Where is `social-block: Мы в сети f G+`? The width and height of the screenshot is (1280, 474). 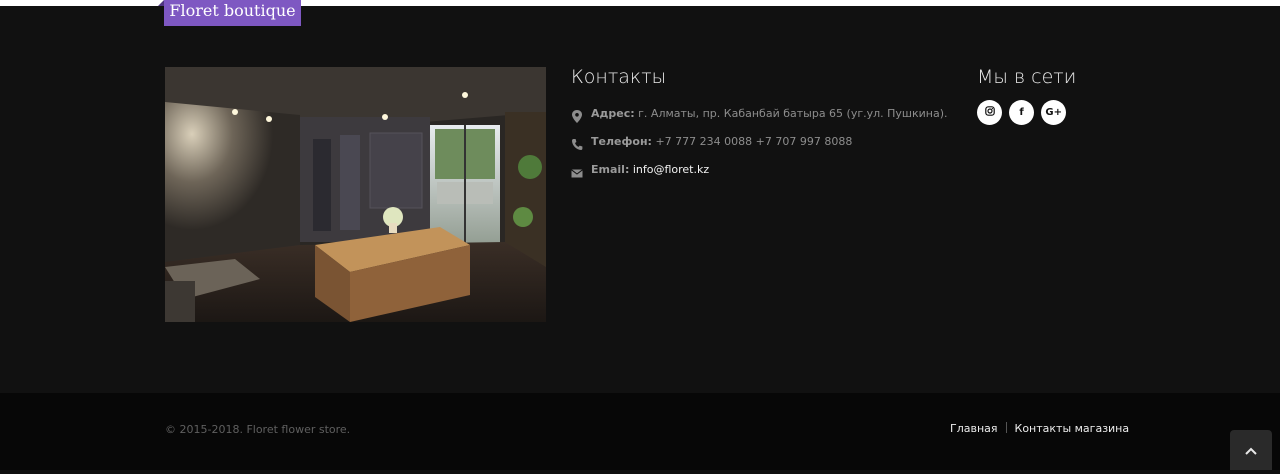 social-block: Мы в сети f G+ is located at coordinates (1077, 96).